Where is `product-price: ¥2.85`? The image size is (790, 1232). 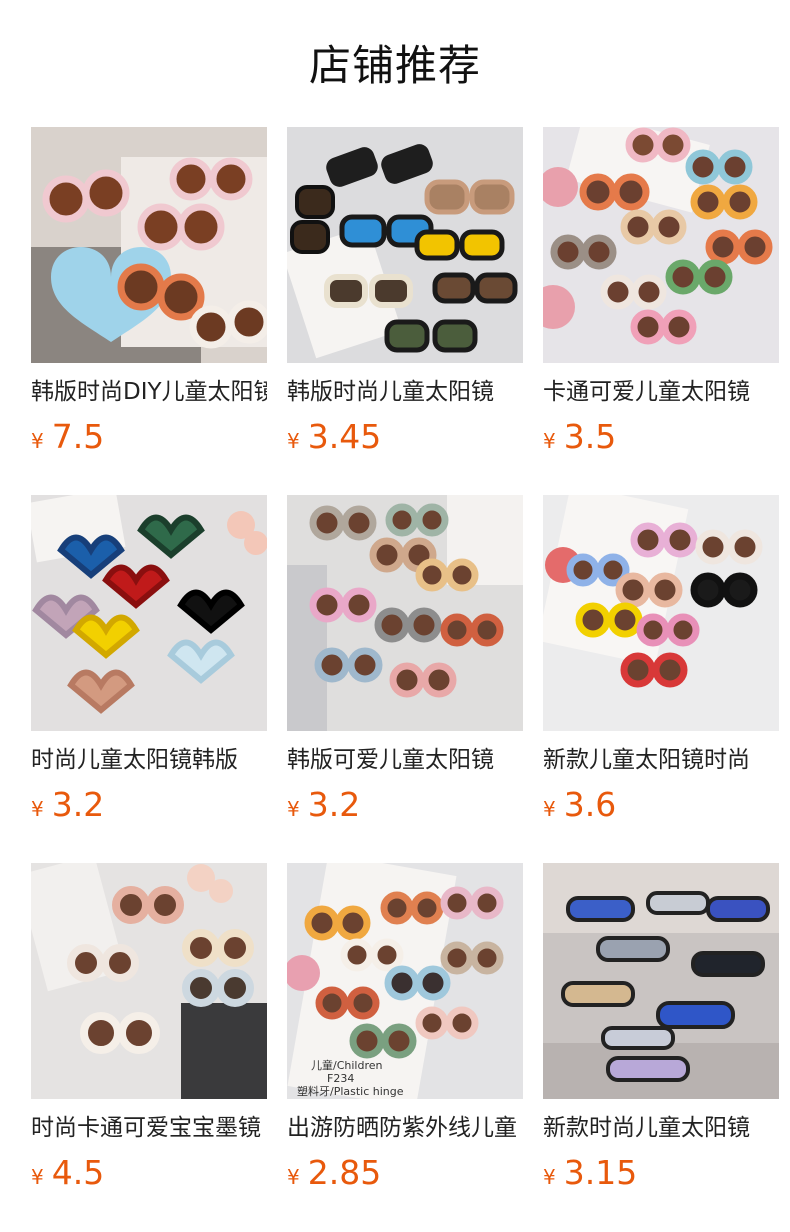
product-price: ¥2.85 is located at coordinates (334, 1173).